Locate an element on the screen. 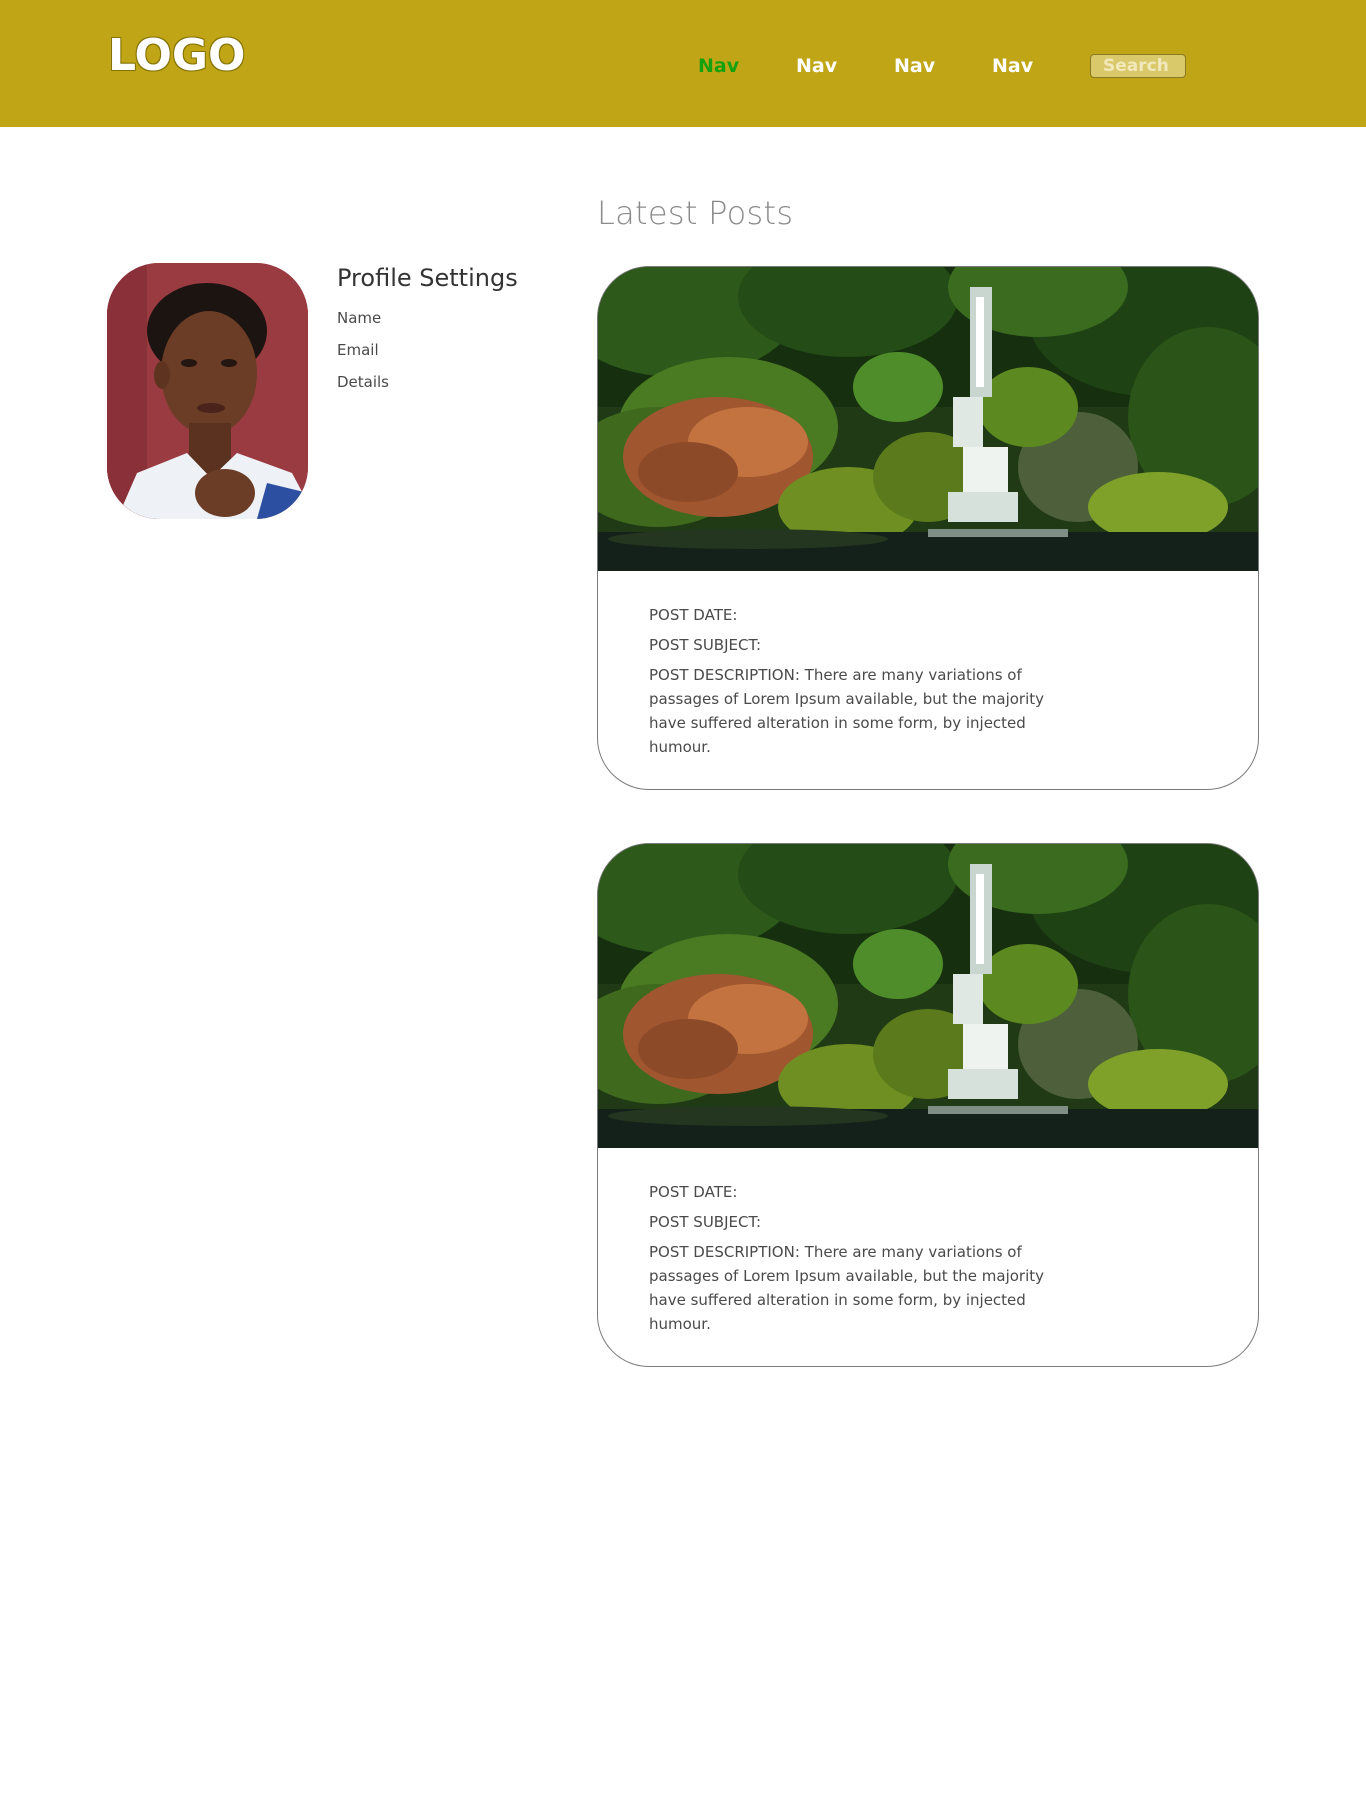  avatar-image is located at coordinates (207, 391).